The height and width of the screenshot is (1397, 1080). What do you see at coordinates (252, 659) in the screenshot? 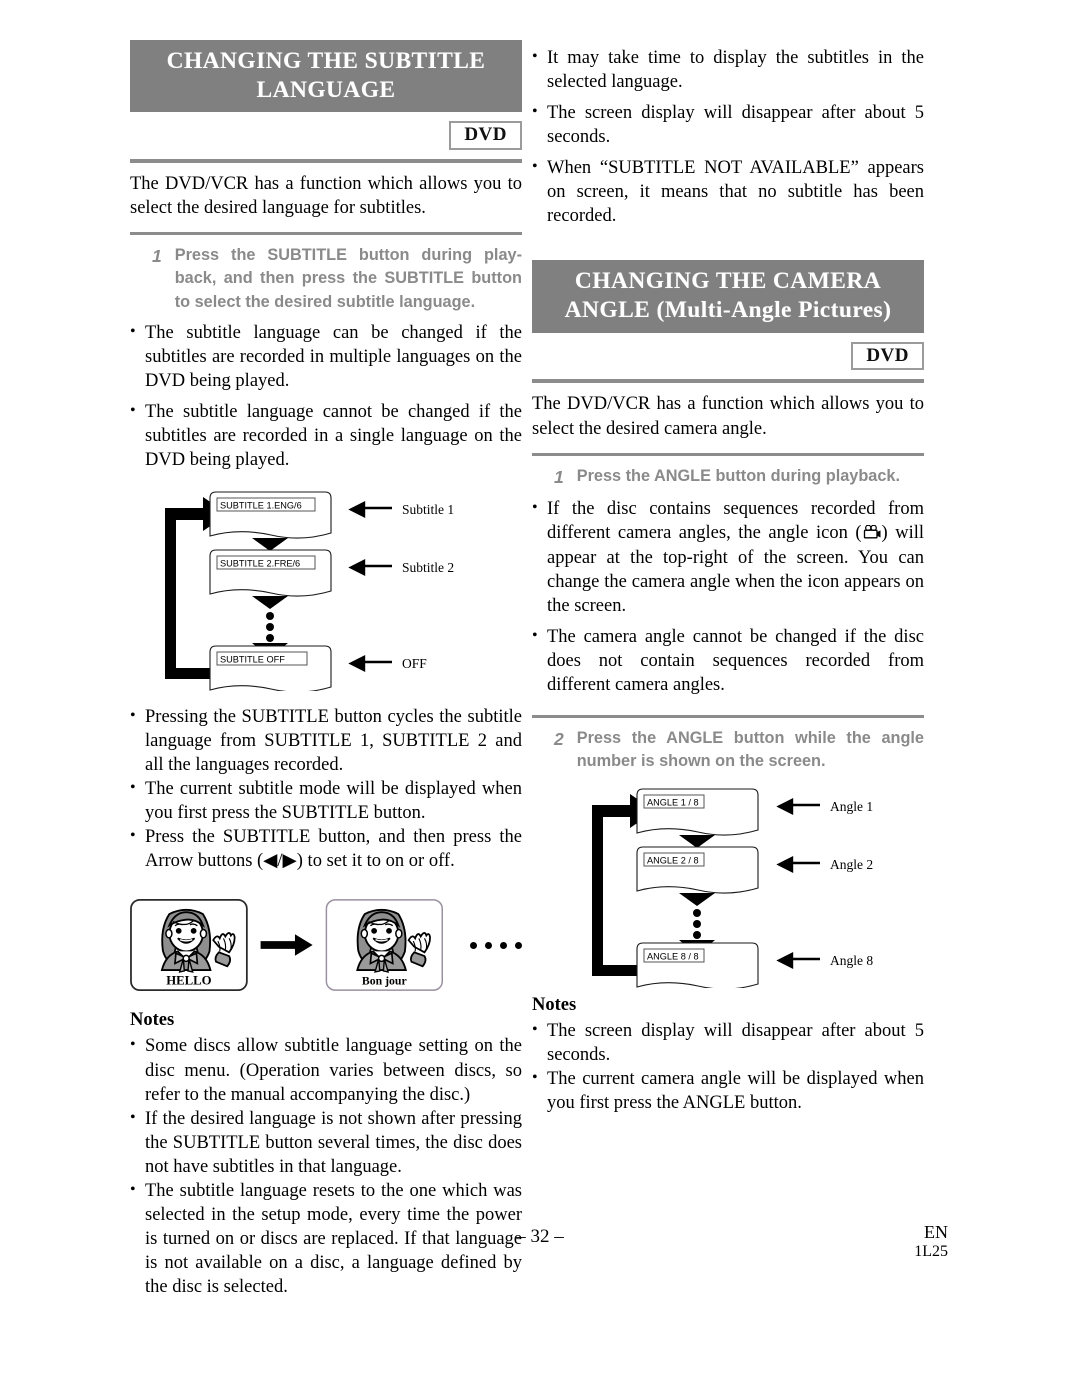
I see `osd-text-3: SUBTITLE OFF` at bounding box center [252, 659].